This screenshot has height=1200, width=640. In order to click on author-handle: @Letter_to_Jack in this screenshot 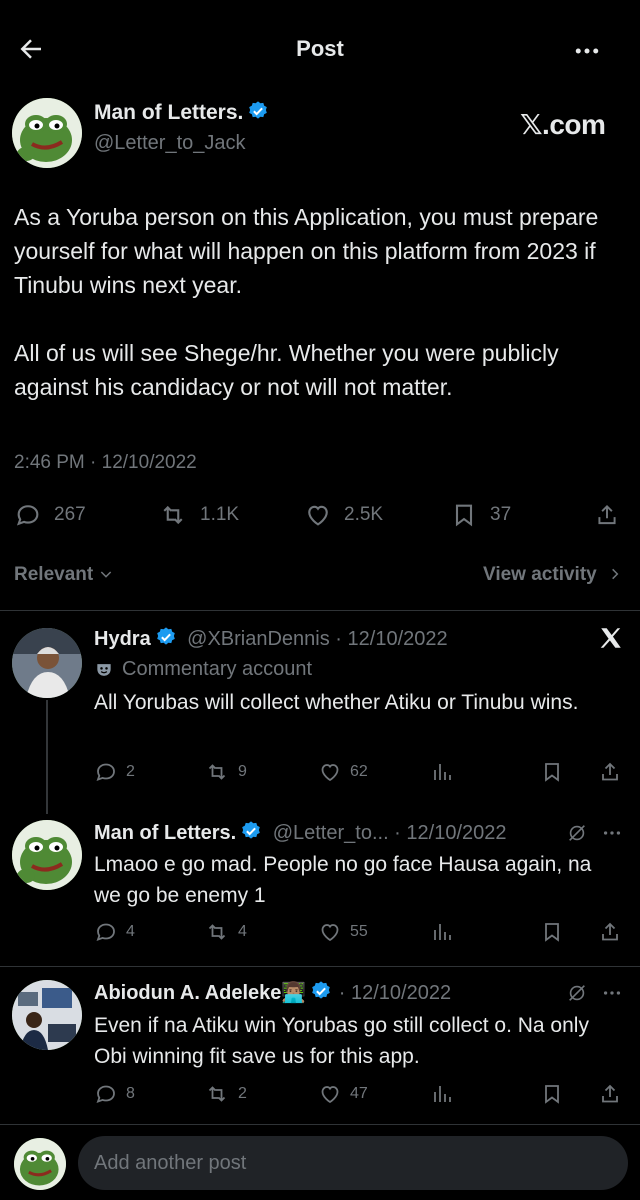, I will do `click(170, 143)`.